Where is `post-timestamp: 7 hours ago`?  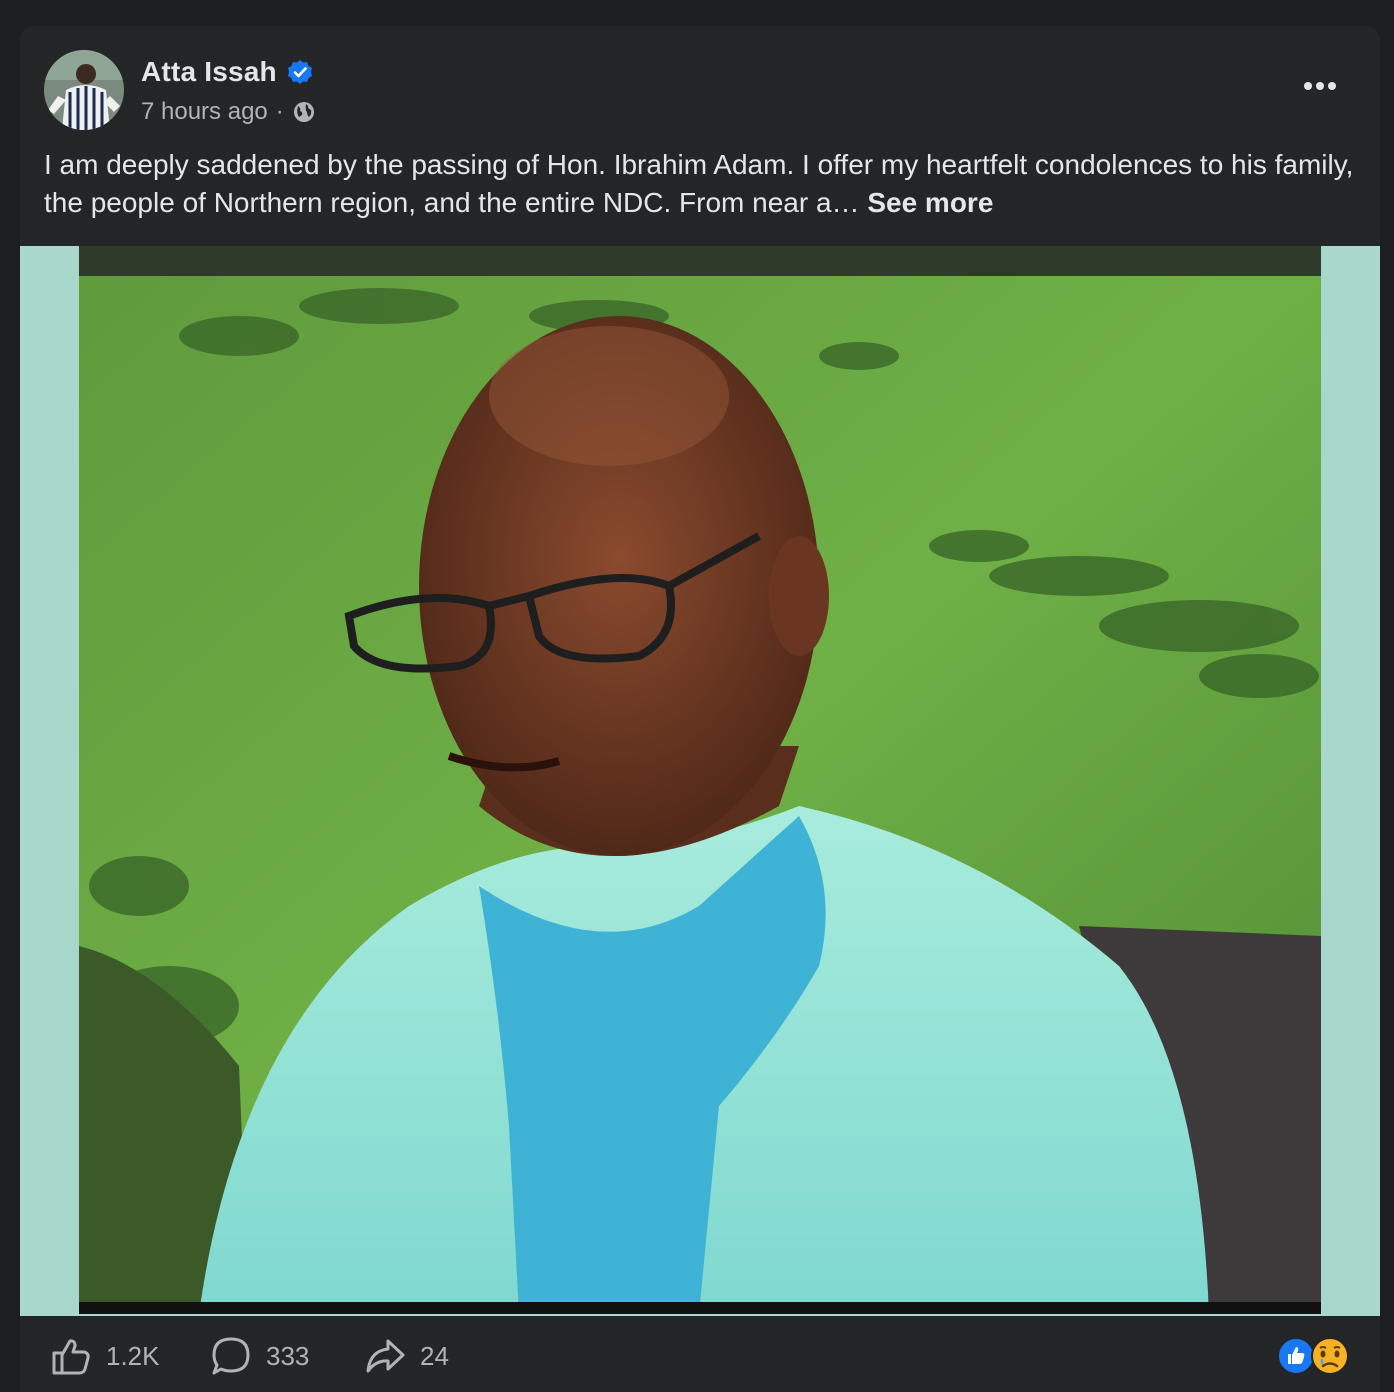 post-timestamp: 7 hours ago is located at coordinates (204, 112).